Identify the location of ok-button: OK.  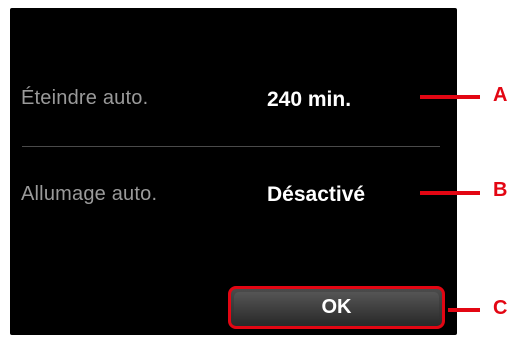
(336, 307).